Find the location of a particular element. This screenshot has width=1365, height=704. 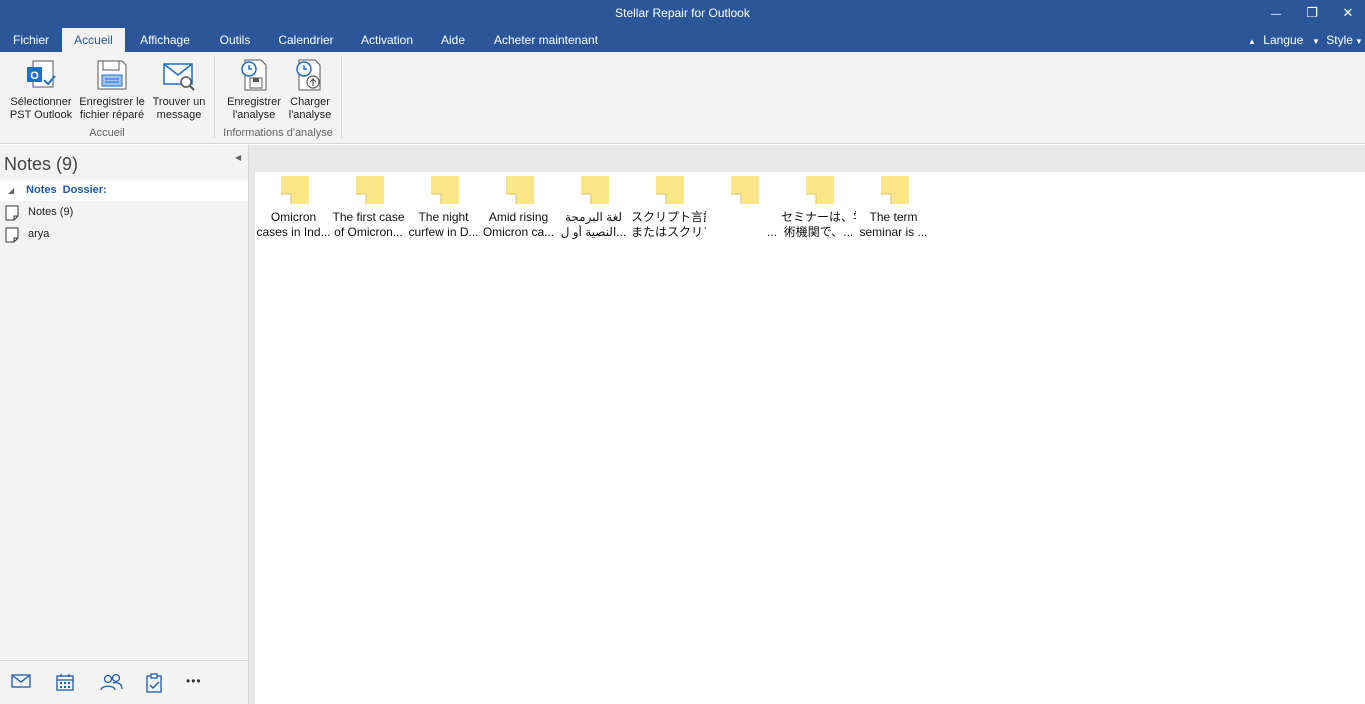

note-title: Amid rising is located at coordinates (518, 217).